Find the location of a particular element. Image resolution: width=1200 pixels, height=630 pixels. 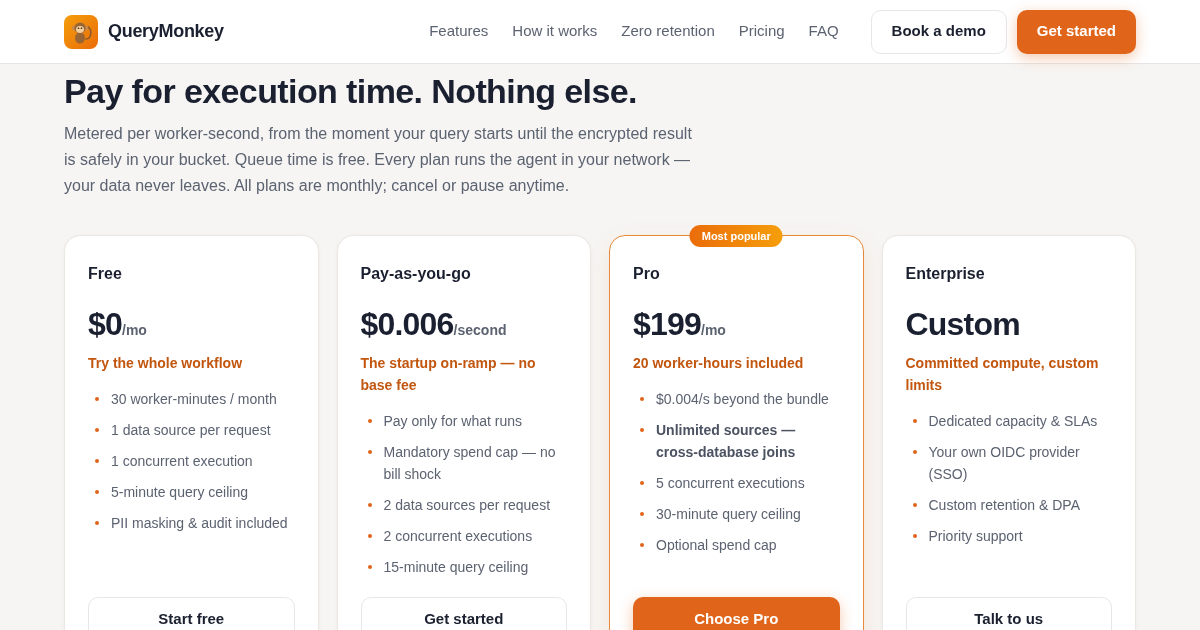

feature-text: Unlimited sources — cross-database joins is located at coordinates (726, 441).